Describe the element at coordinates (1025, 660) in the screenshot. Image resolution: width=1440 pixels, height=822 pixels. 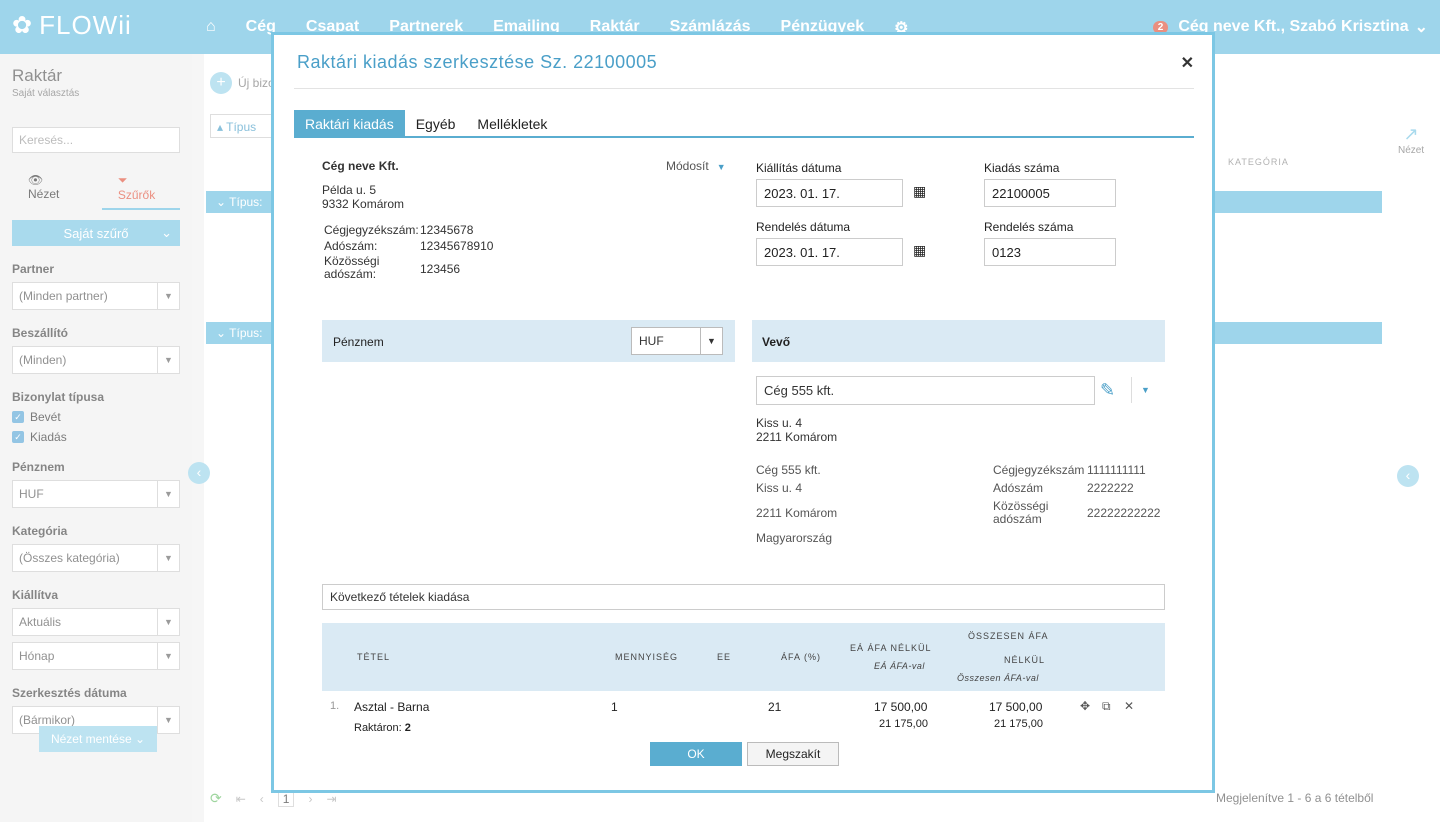
I see `col-total-net-2: NÉLKÜL` at that location.